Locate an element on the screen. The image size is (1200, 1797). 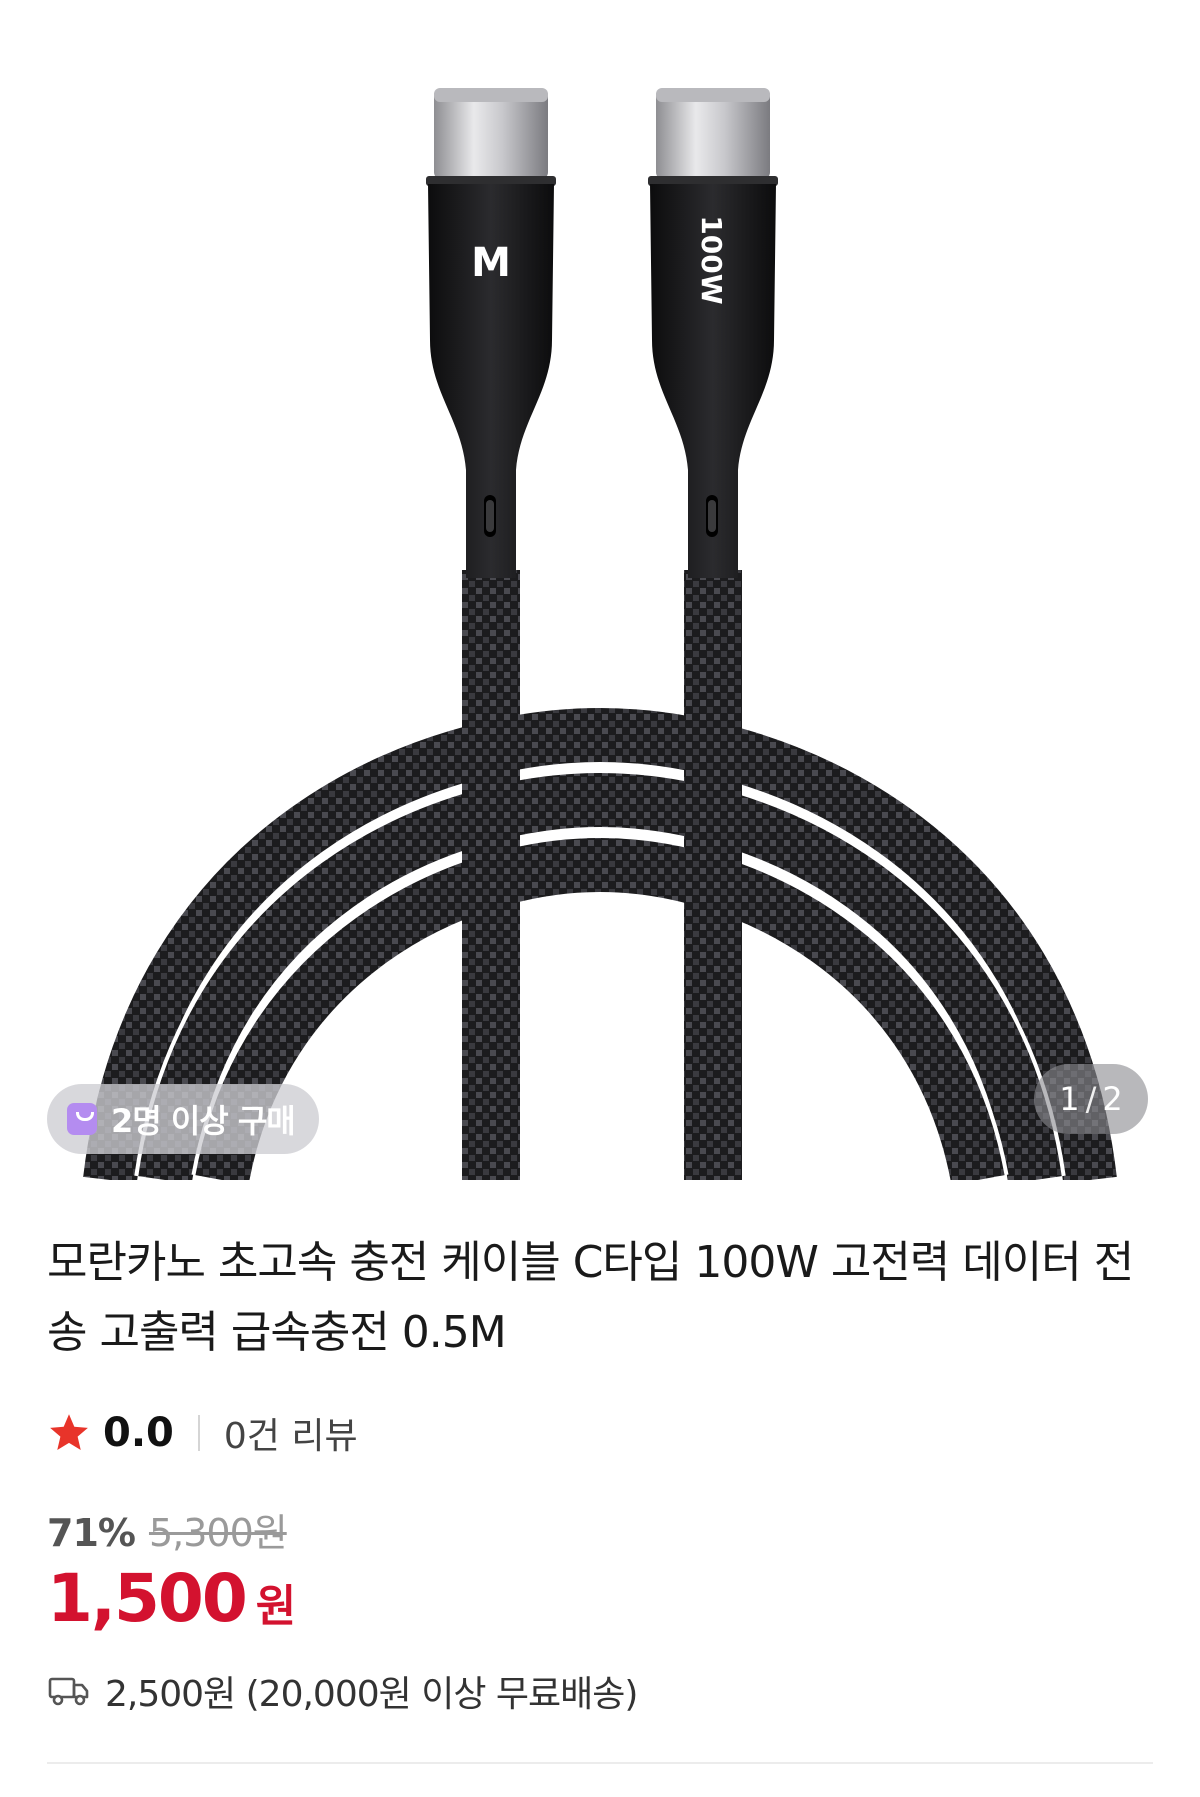
shipping-text: 2,500원 (20,000원 이상 무료배송) is located at coordinates (371, 1694).